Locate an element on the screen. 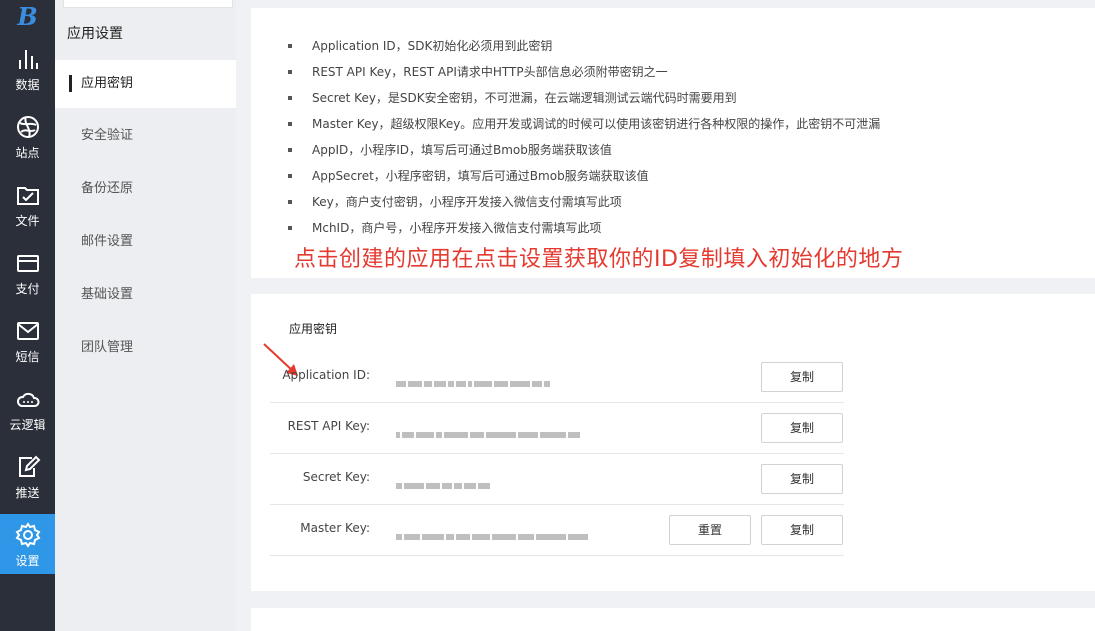  list-item: Key，商户支付密钥，小程序开发接入微信支付需填写此项 is located at coordinates (648, 204).